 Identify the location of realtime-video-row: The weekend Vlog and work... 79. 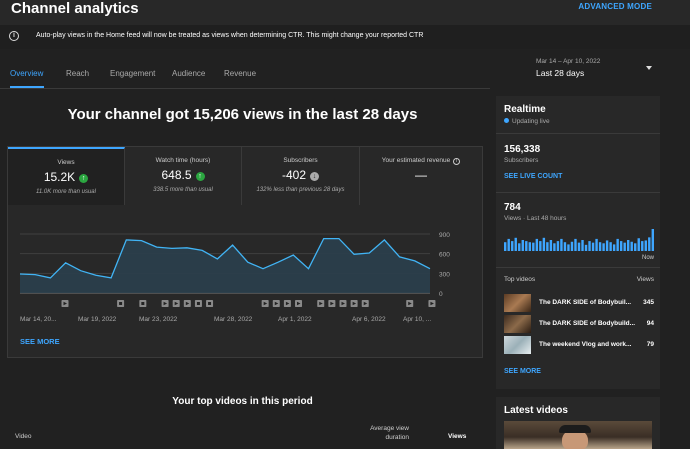
(579, 345).